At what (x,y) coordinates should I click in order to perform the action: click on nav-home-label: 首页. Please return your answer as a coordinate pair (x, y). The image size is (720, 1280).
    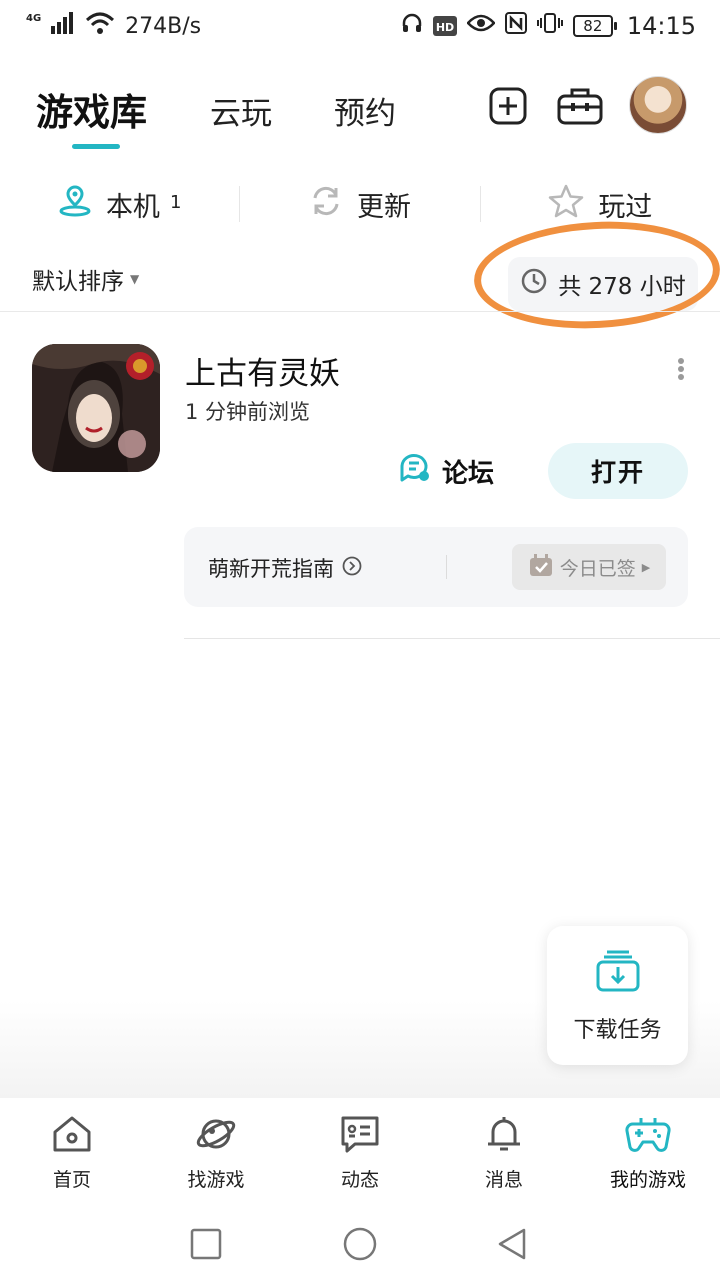
    Looking at the image, I should click on (71, 1180).